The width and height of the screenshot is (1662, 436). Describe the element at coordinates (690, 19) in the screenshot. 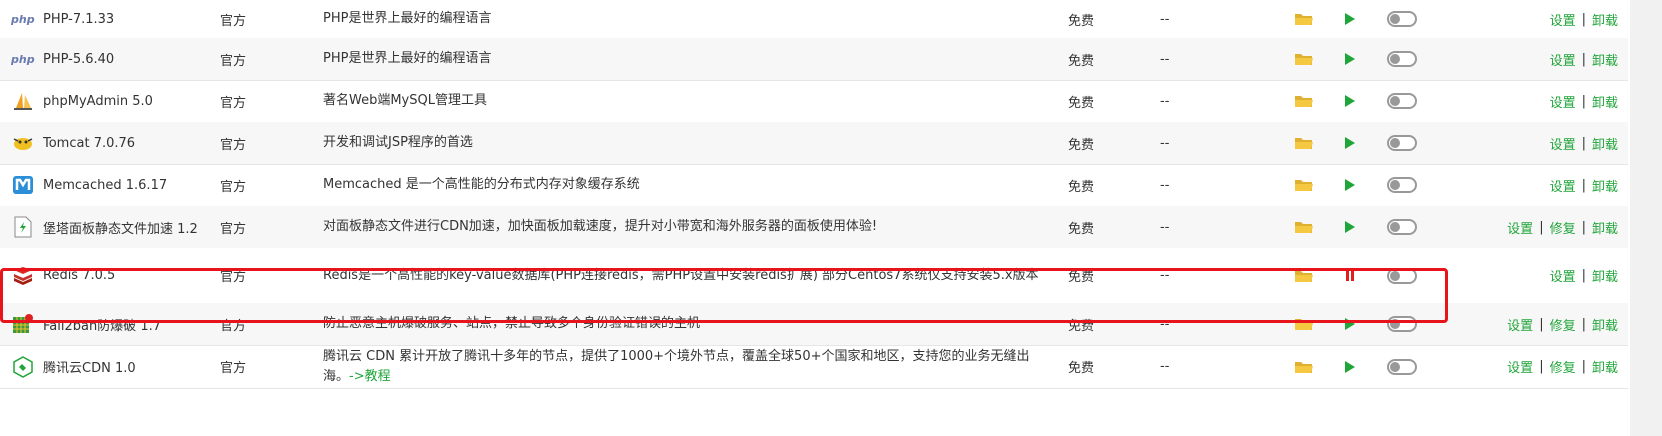

I see `plugin-desc-cell: PHP是世界上最好的编程语言` at that location.